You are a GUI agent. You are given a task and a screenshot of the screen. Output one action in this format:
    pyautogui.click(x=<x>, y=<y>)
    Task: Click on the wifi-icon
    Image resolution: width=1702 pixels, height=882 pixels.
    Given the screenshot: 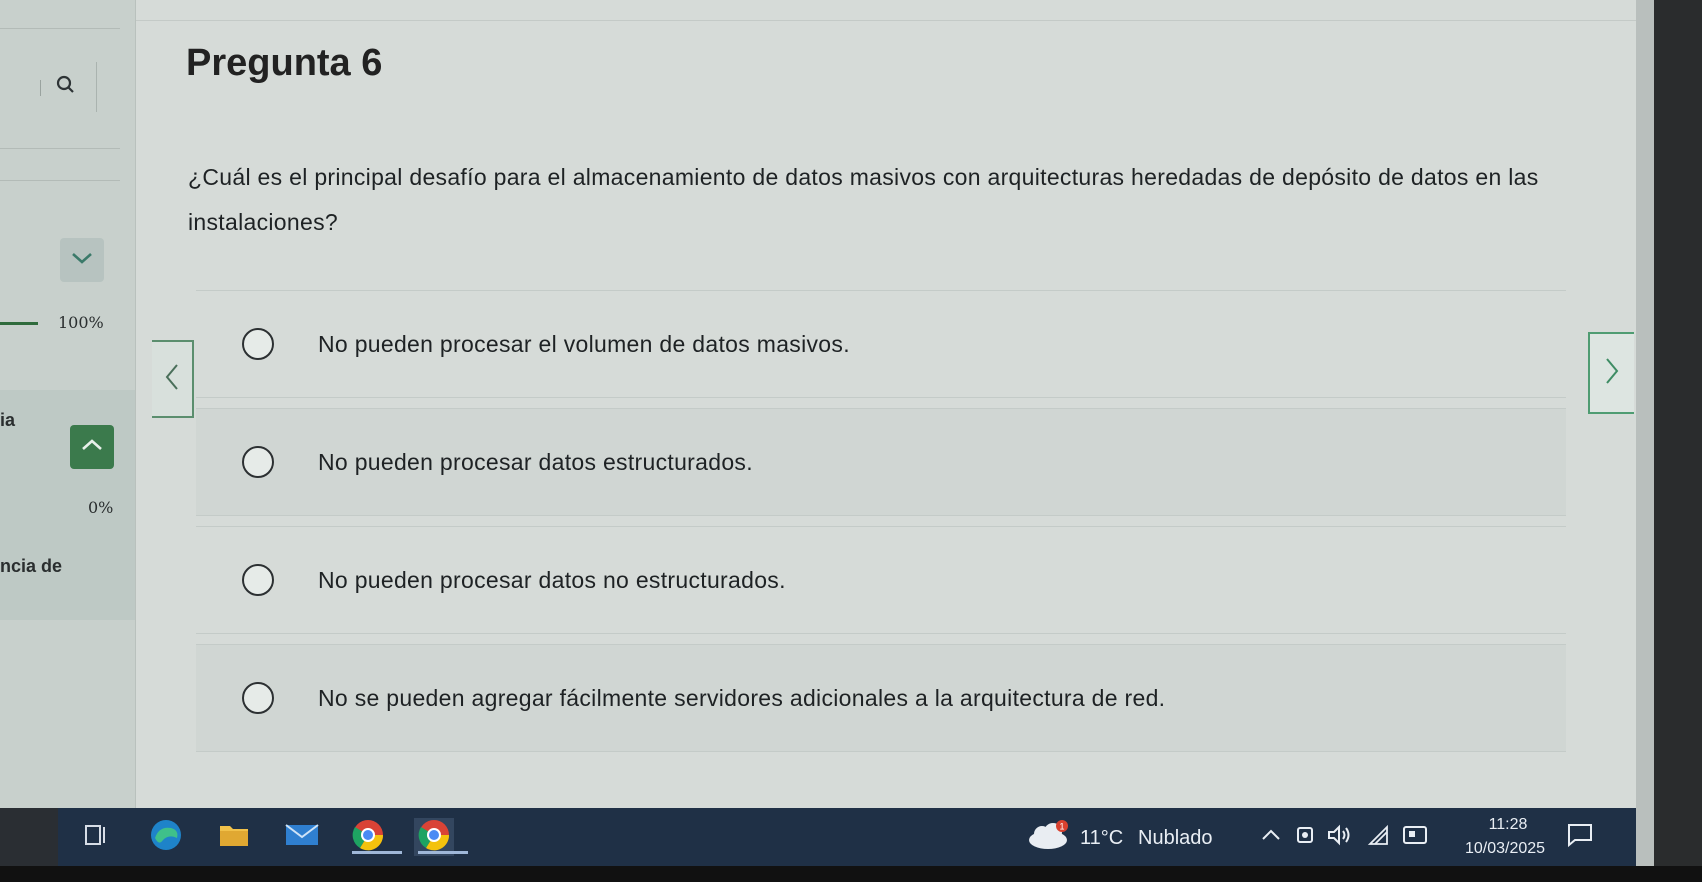 What is the action you would take?
    pyautogui.click(x=1379, y=837)
    